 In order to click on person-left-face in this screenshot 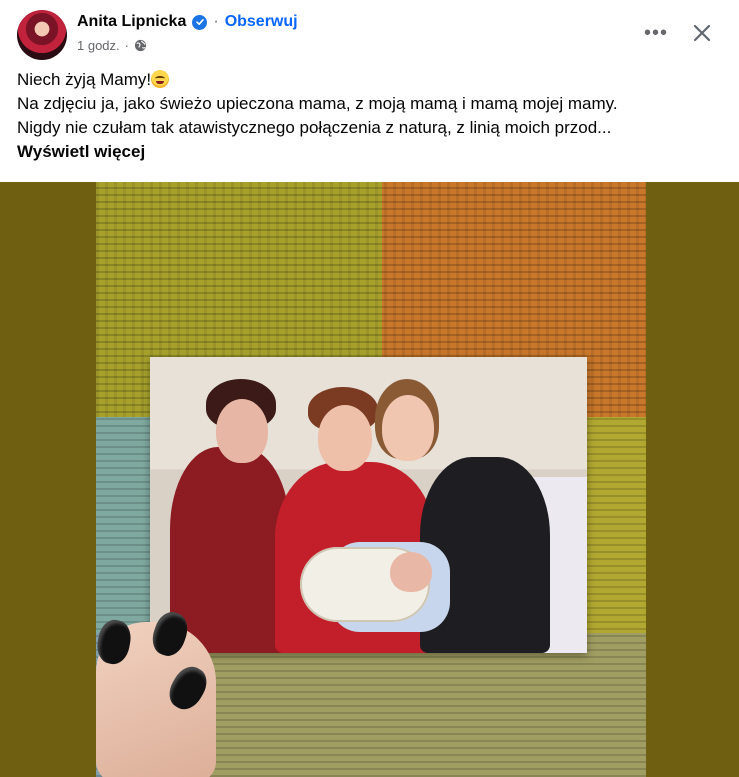, I will do `click(242, 431)`.